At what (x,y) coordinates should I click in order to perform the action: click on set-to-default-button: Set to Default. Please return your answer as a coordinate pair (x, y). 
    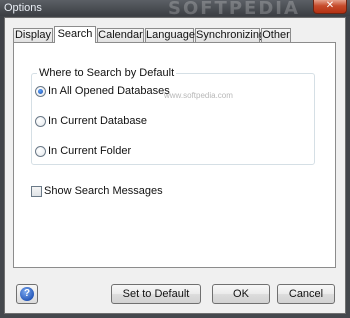
    Looking at the image, I should click on (156, 294).